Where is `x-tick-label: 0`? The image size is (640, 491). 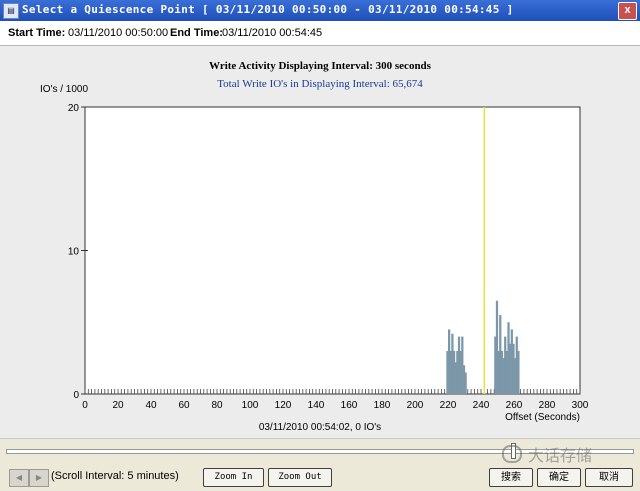
x-tick-label: 0 is located at coordinates (85, 405).